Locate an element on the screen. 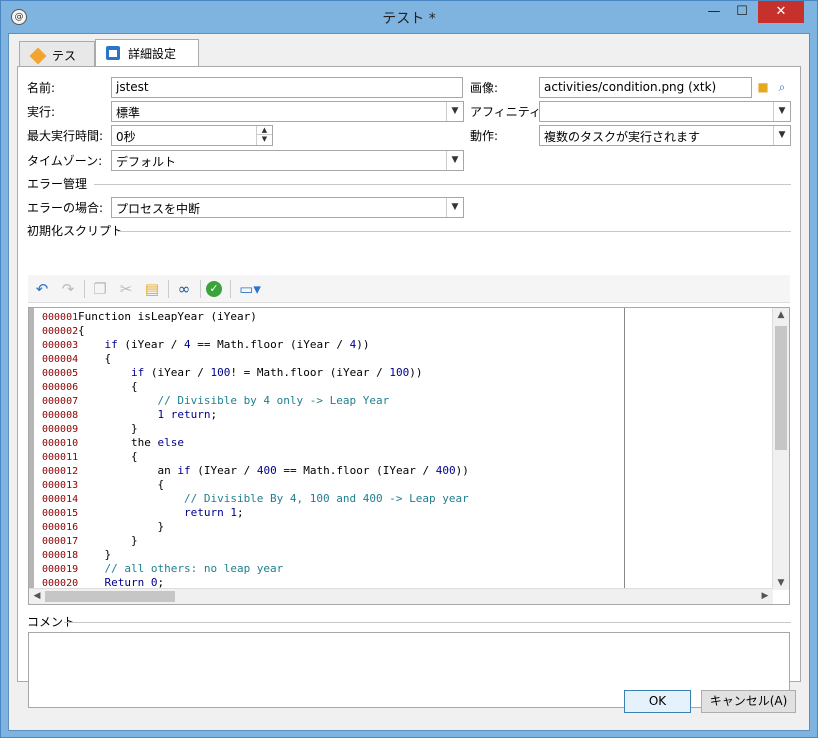 Image resolution: width=818 pixels, height=738 pixels. scroll-up-icon: ▲ is located at coordinates (781, 315).